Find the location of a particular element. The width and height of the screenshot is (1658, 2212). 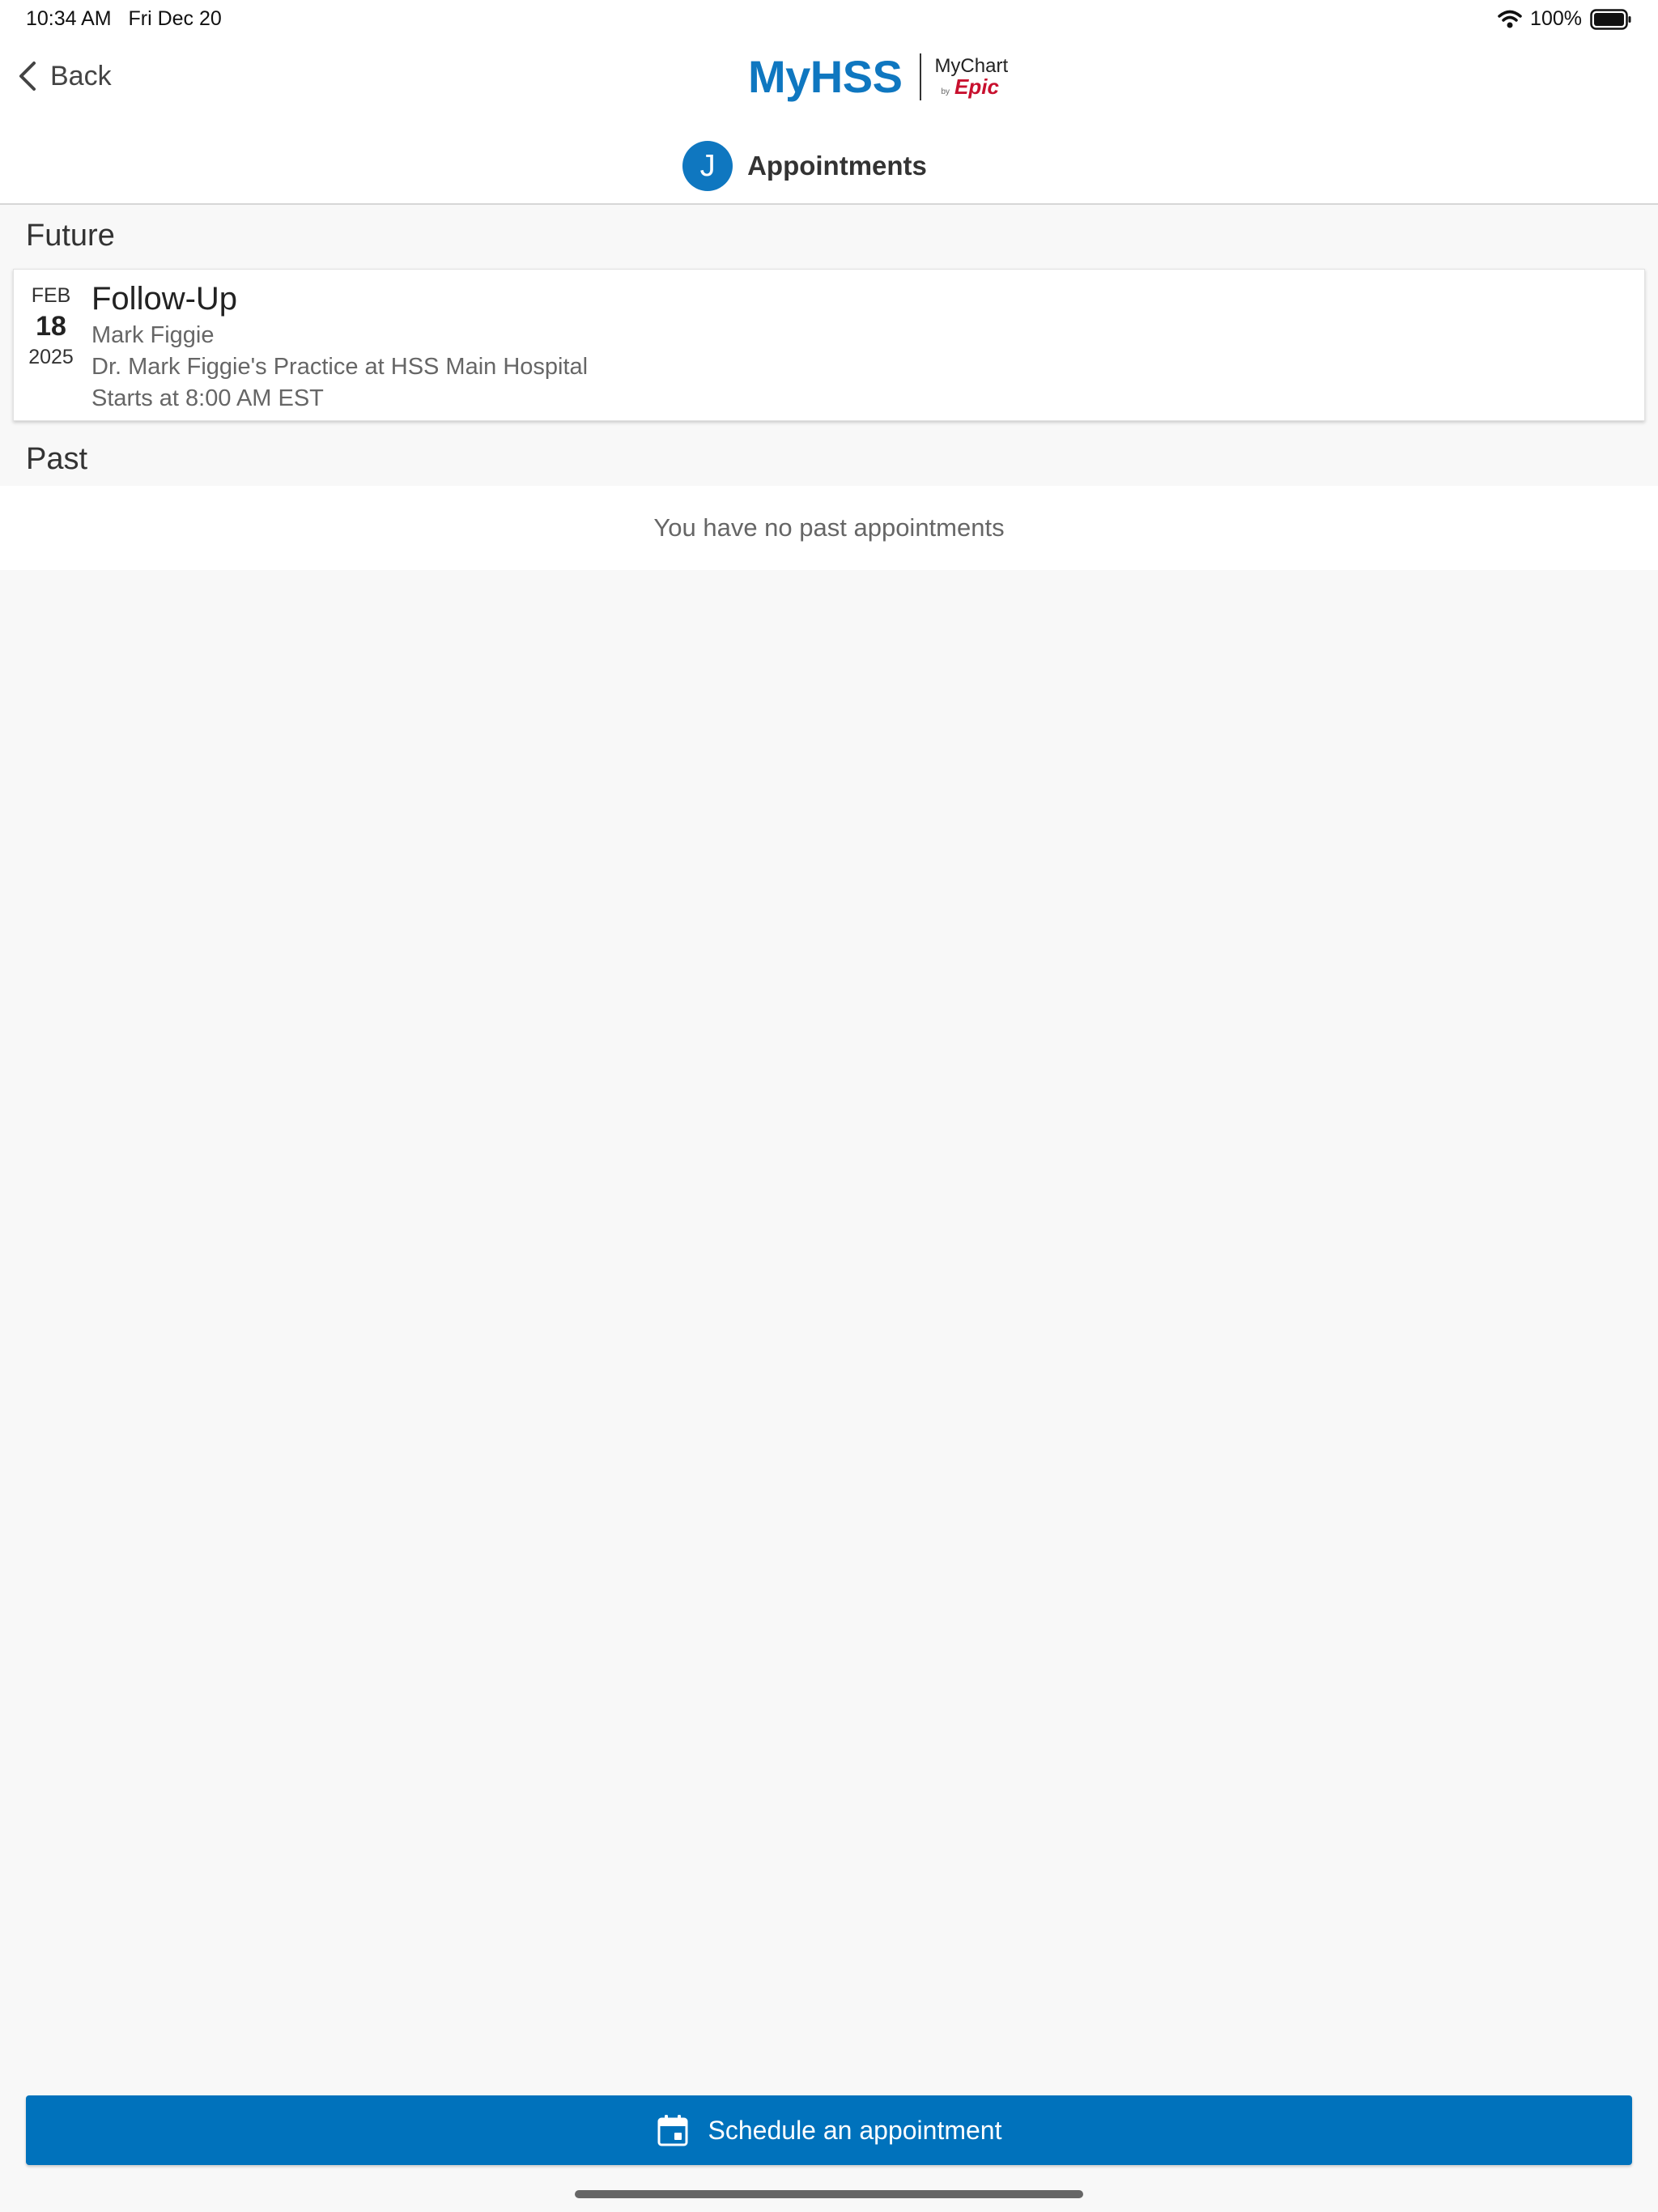

status-clock: 10:34 AM is located at coordinates (69, 19).